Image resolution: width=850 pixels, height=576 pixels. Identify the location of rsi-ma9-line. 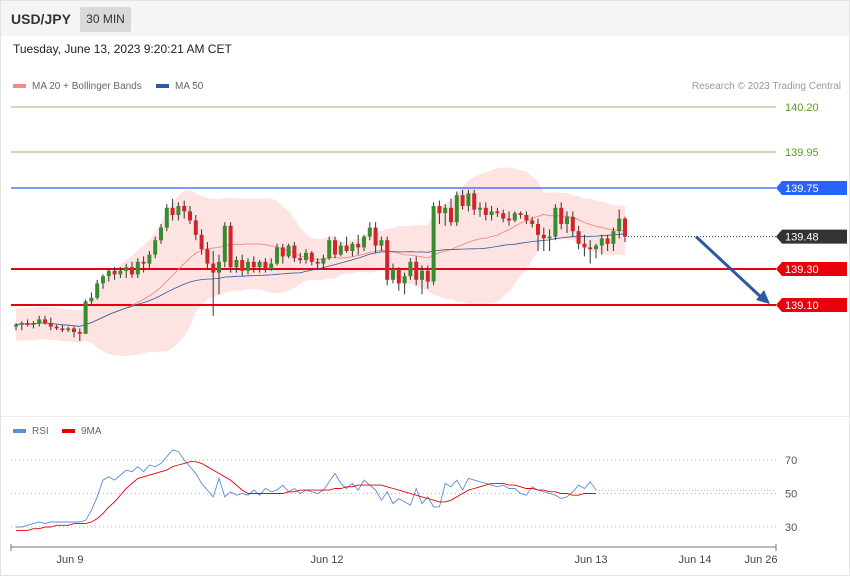
(306, 496).